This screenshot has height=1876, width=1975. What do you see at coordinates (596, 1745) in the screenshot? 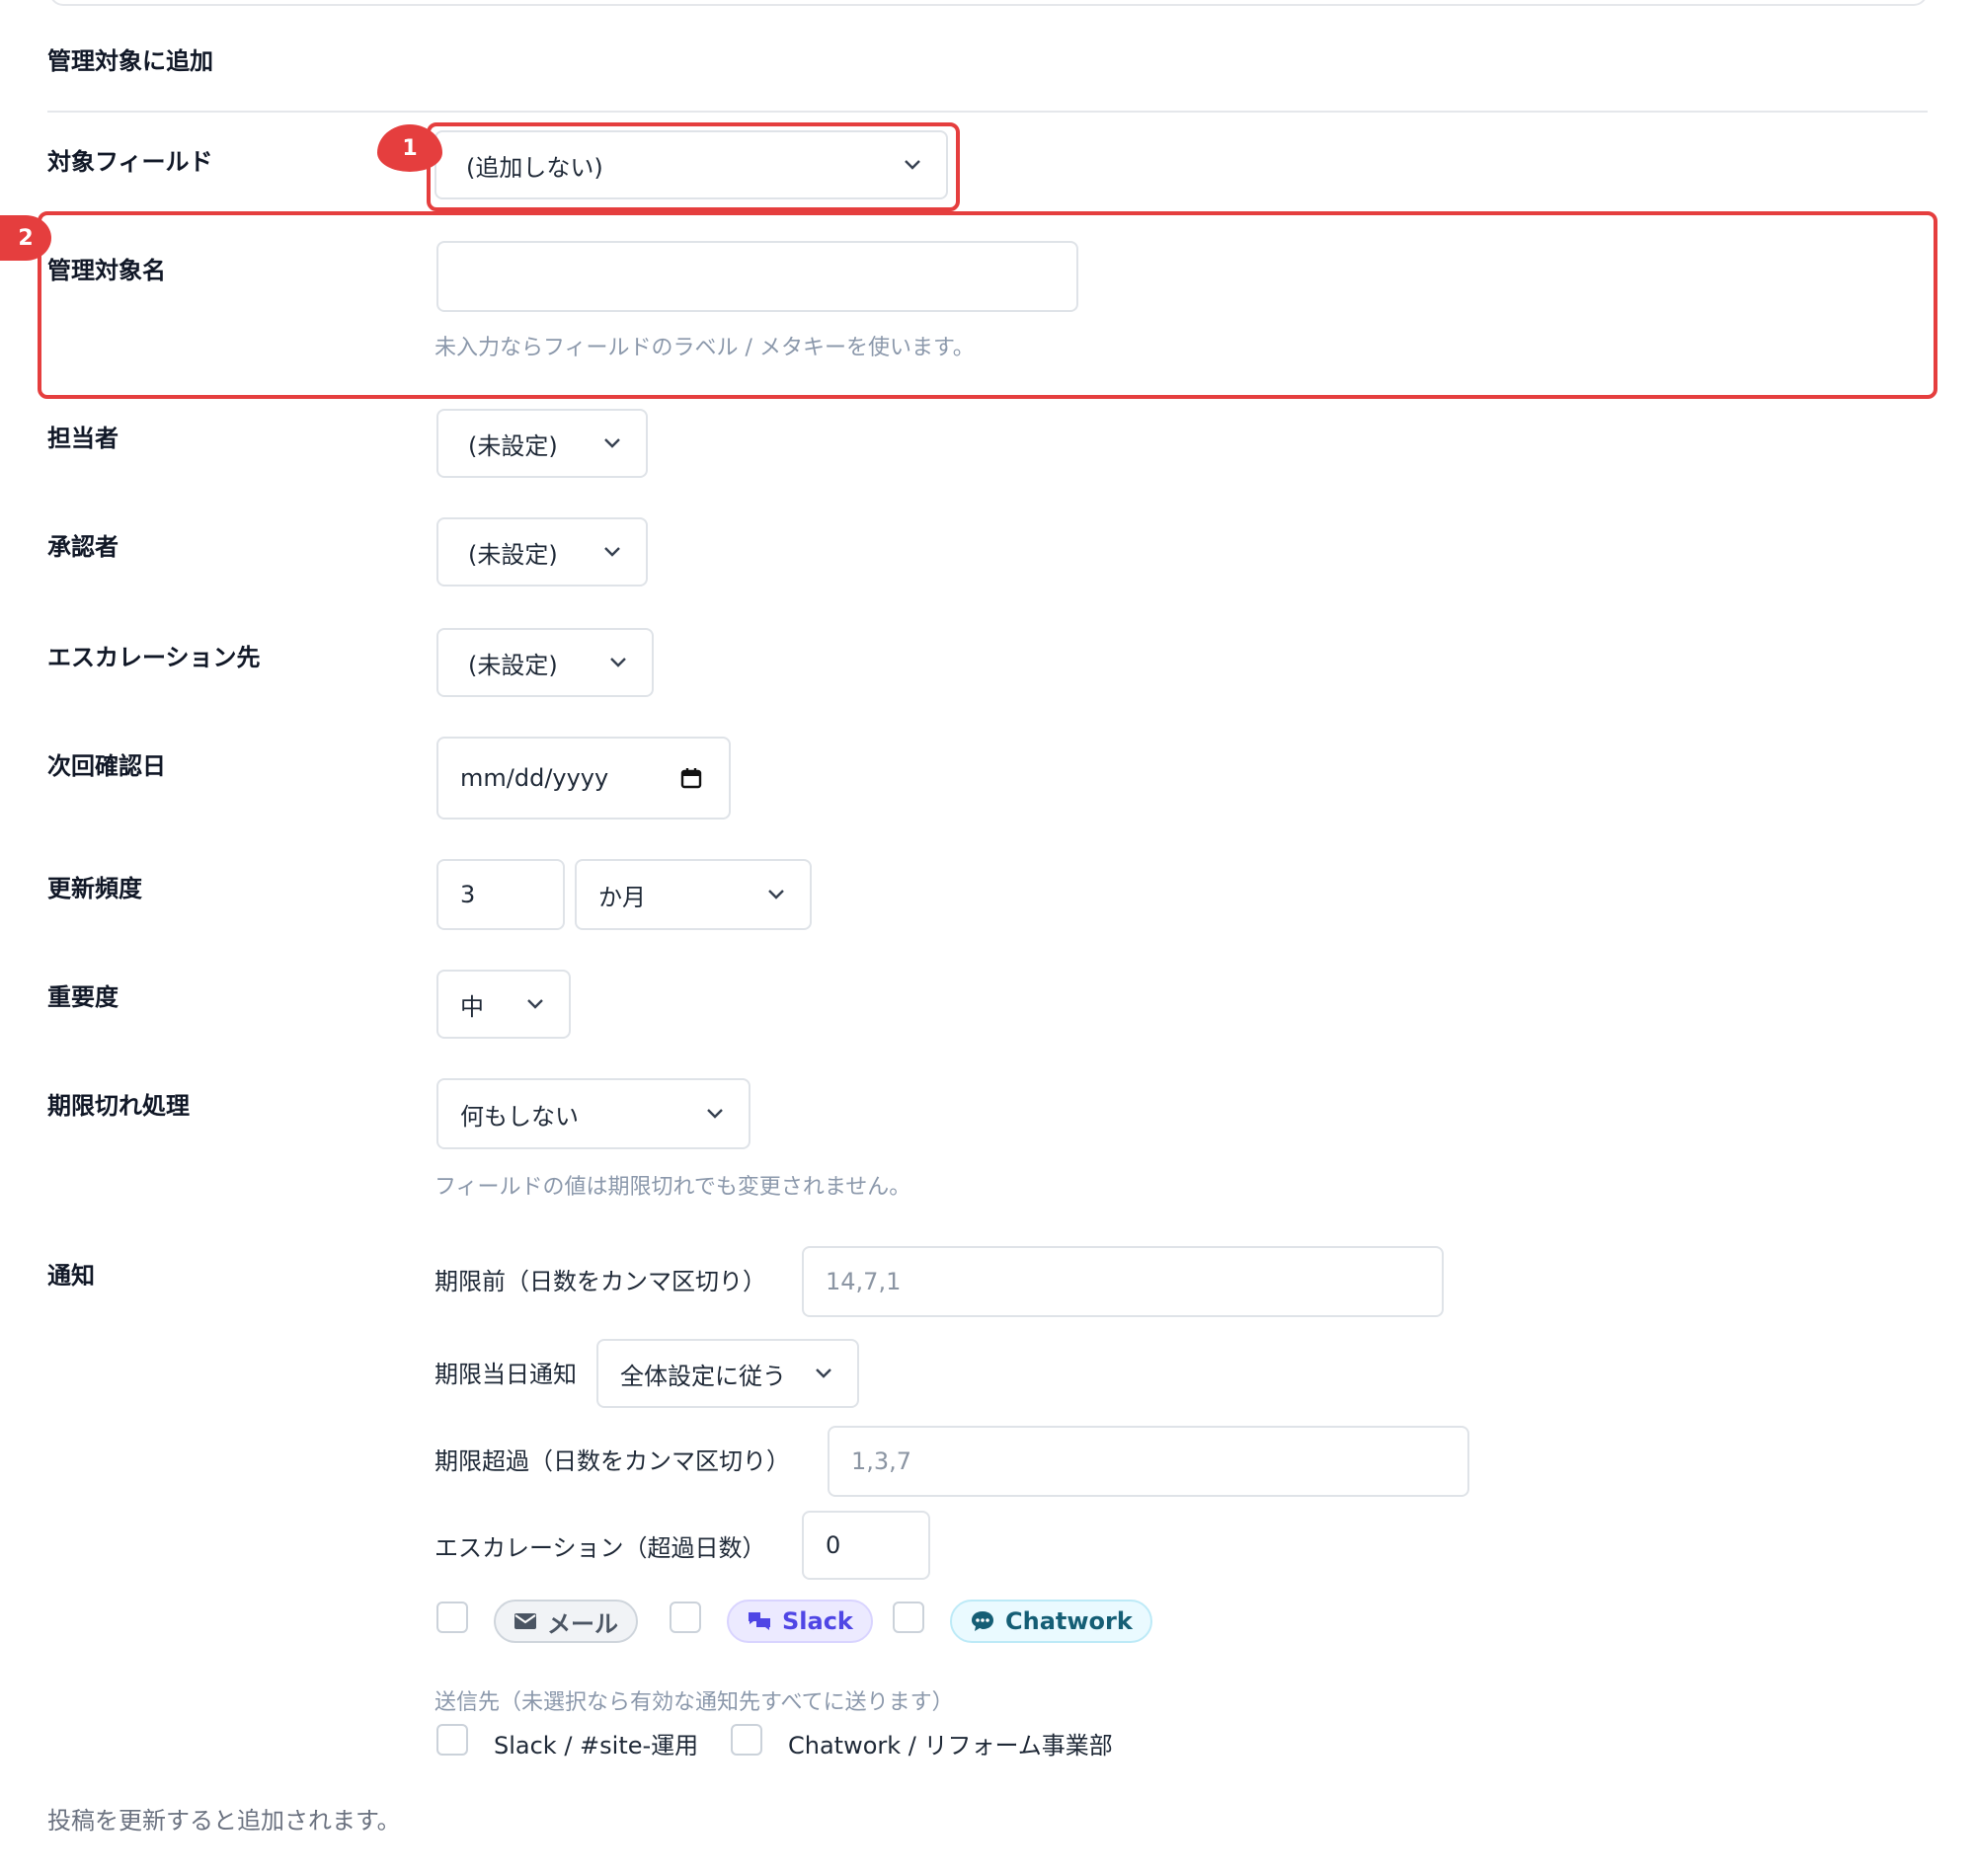
I see `recipient-slack-label: Slack / #site-運用` at bounding box center [596, 1745].